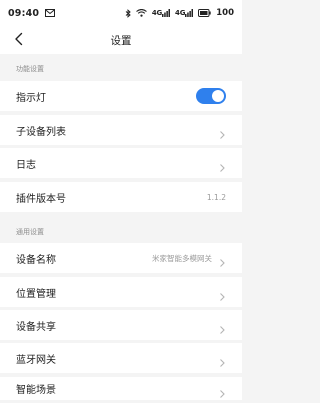 Image resolution: width=320 pixels, height=403 pixels. I want to click on row-plugin-version: 插件版本号 1.1.2, so click(121, 197).